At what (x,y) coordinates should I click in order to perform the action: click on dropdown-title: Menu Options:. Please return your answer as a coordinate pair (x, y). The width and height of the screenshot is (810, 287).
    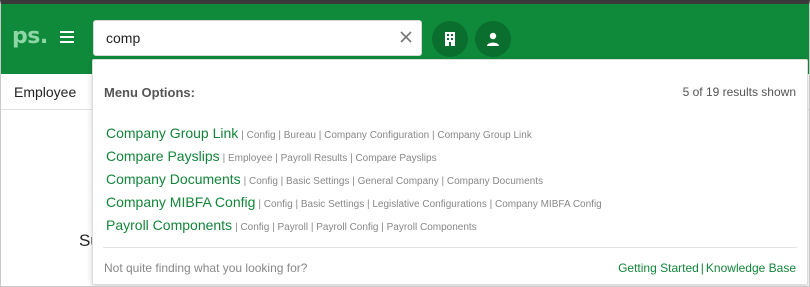
    Looking at the image, I should click on (149, 92).